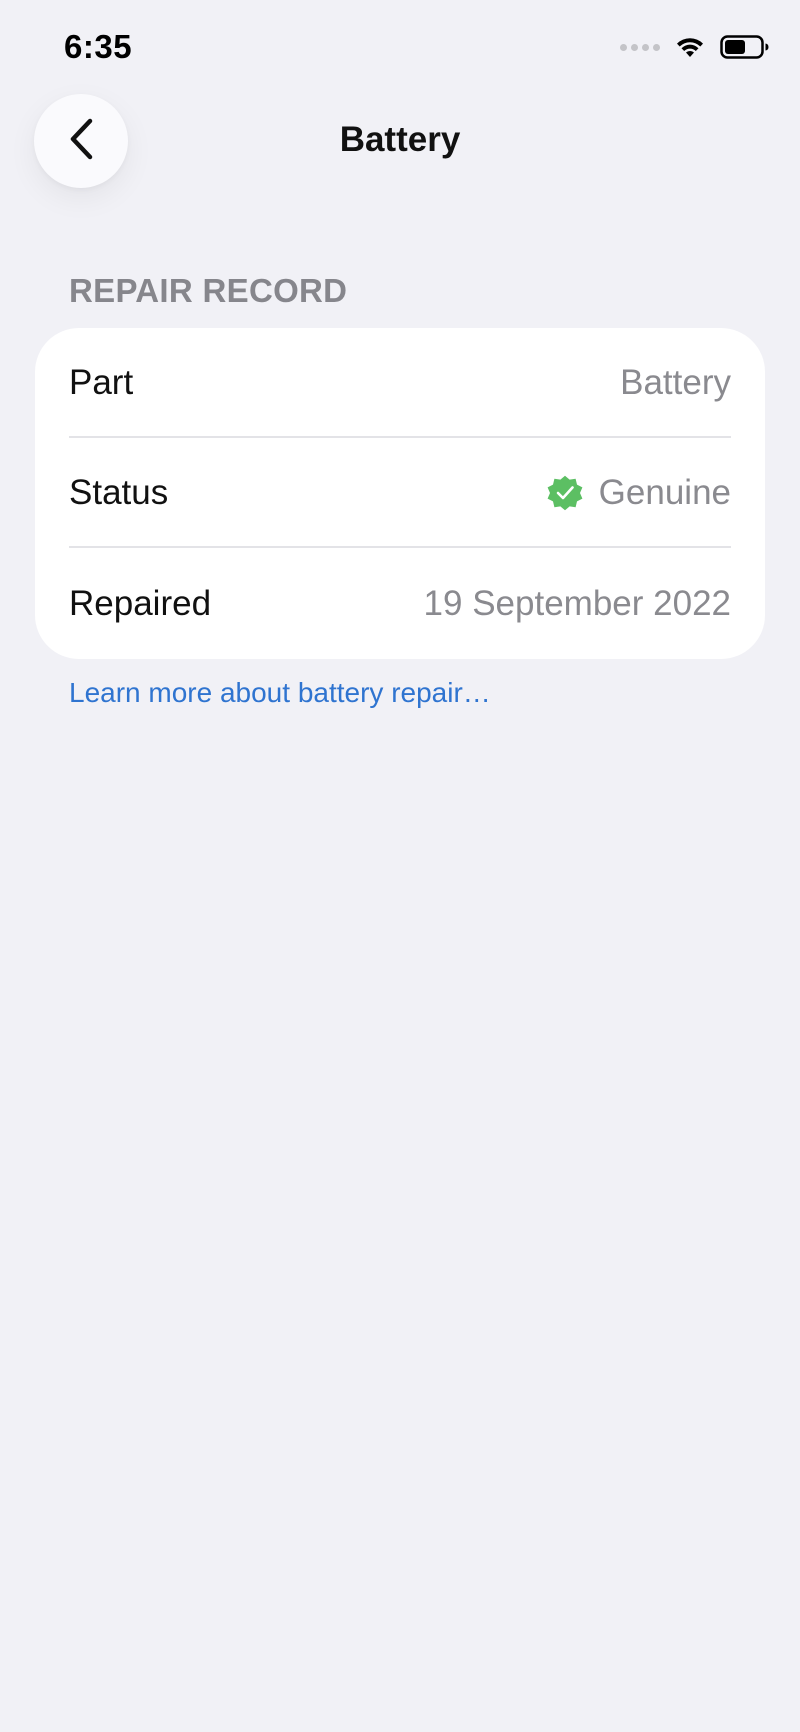 Image resolution: width=800 pixels, height=1732 pixels. I want to click on row-label: Repaired, so click(140, 603).